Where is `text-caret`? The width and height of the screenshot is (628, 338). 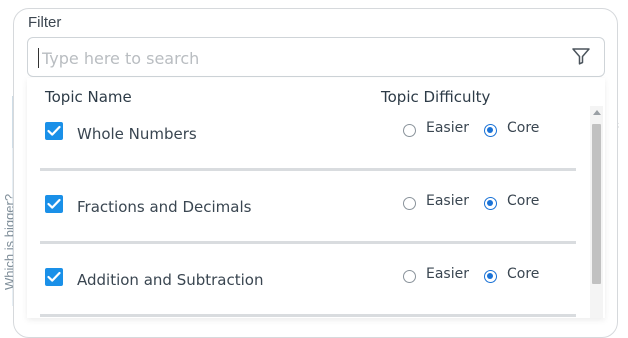
text-caret is located at coordinates (38, 58).